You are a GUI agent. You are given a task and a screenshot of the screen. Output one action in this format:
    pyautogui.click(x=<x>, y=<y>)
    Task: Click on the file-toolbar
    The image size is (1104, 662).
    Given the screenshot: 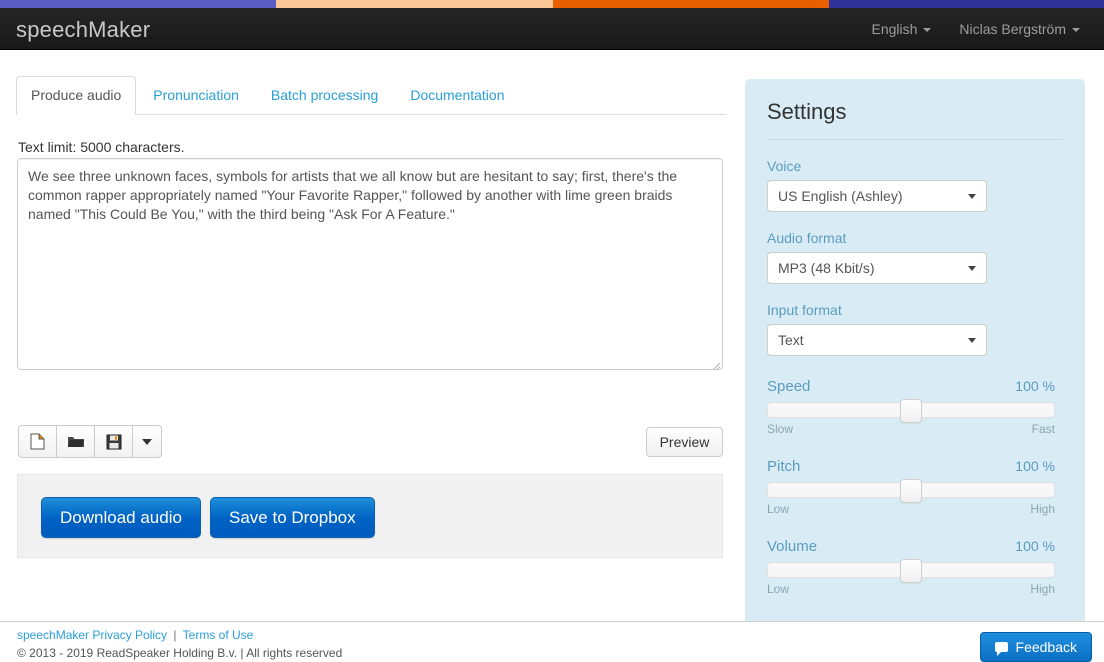 What is the action you would take?
    pyautogui.click(x=90, y=441)
    